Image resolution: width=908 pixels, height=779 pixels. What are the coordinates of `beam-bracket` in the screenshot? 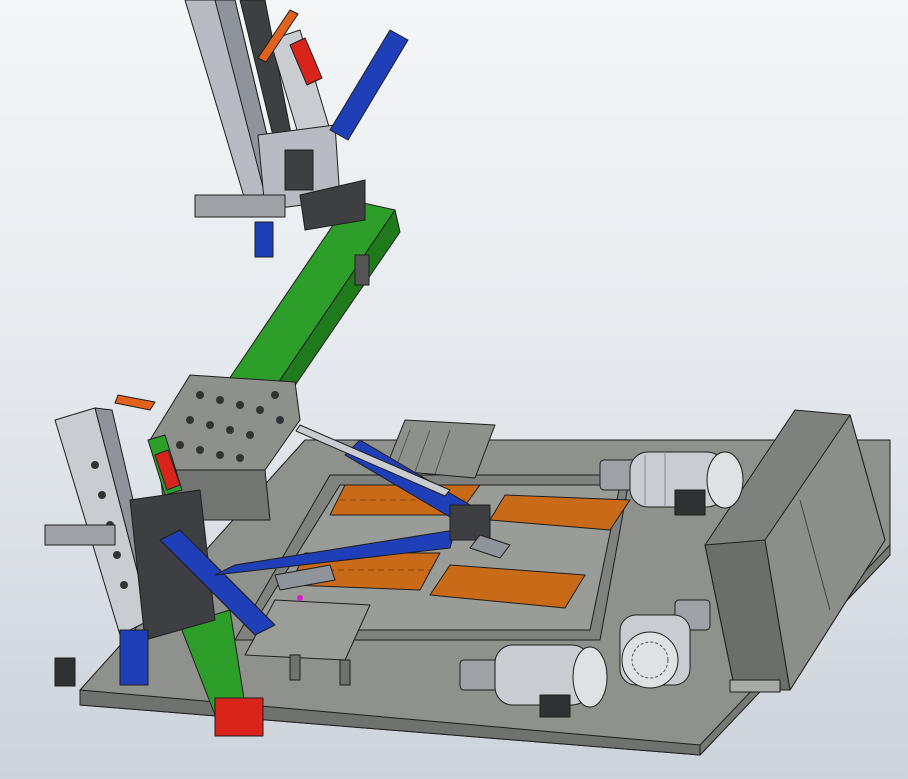 It's located at (362, 270).